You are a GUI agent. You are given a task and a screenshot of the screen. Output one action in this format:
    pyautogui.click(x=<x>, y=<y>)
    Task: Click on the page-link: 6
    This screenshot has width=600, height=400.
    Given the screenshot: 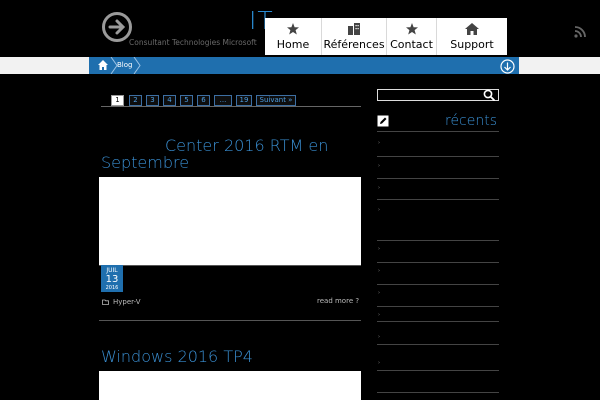 What is the action you would take?
    pyautogui.click(x=203, y=100)
    